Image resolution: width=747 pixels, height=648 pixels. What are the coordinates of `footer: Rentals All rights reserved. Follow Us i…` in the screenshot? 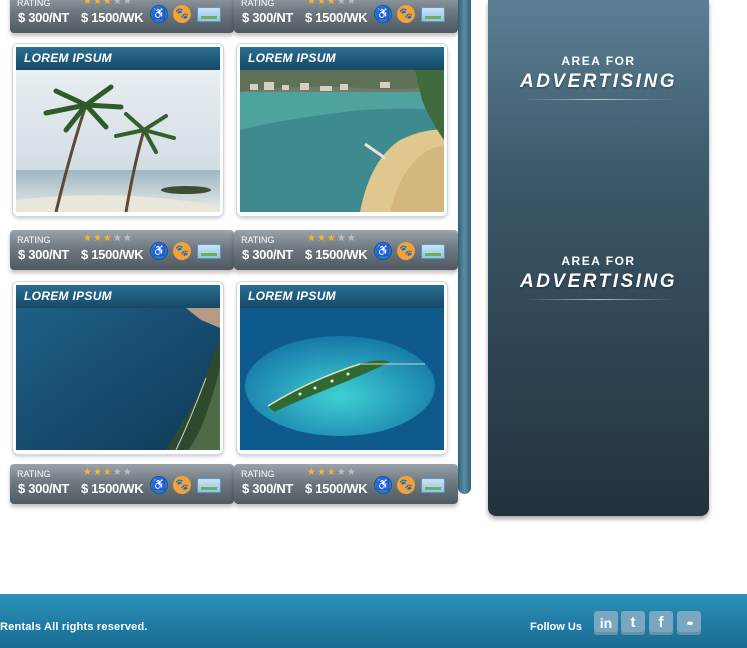 It's located at (373, 621).